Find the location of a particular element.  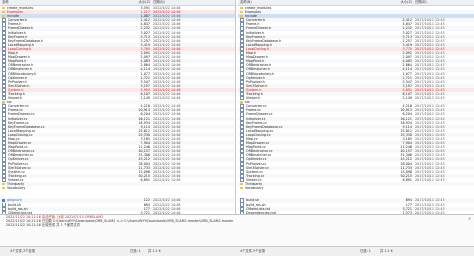

left-header-date: 日期(Q) is located at coordinates (174, 2).